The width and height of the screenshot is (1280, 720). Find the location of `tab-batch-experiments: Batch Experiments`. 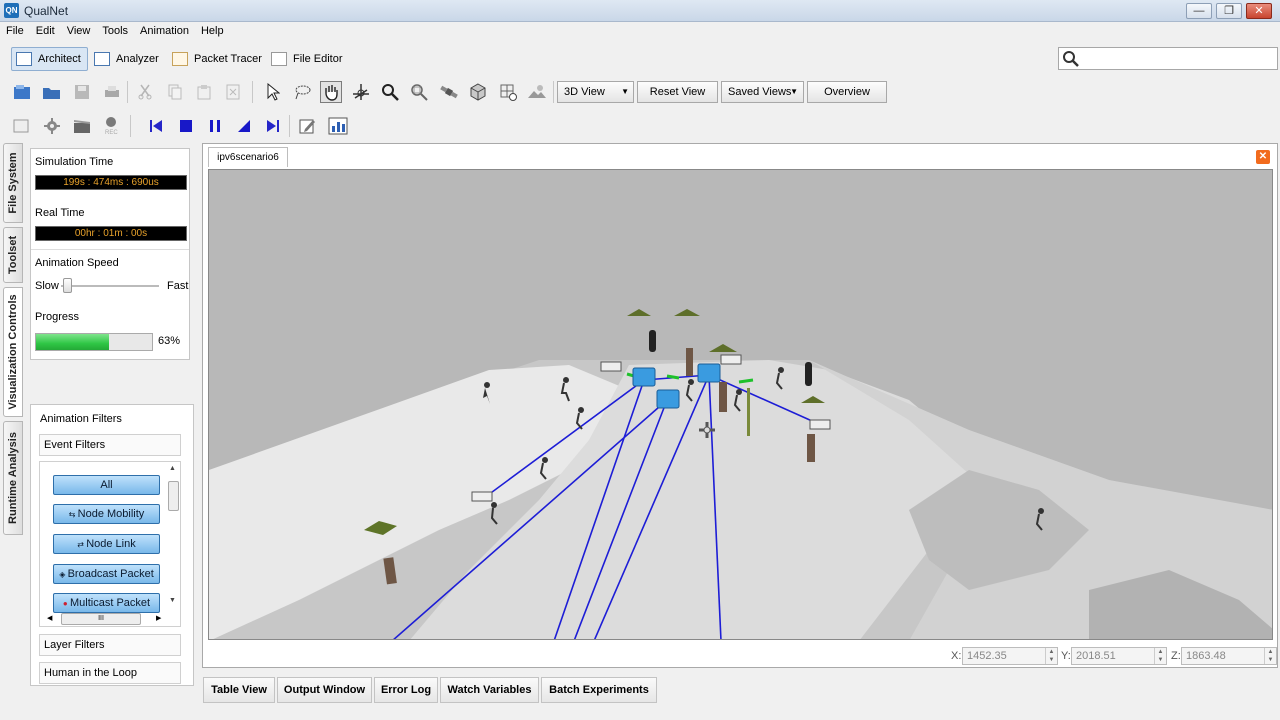

tab-batch-experiments: Batch Experiments is located at coordinates (599, 690).